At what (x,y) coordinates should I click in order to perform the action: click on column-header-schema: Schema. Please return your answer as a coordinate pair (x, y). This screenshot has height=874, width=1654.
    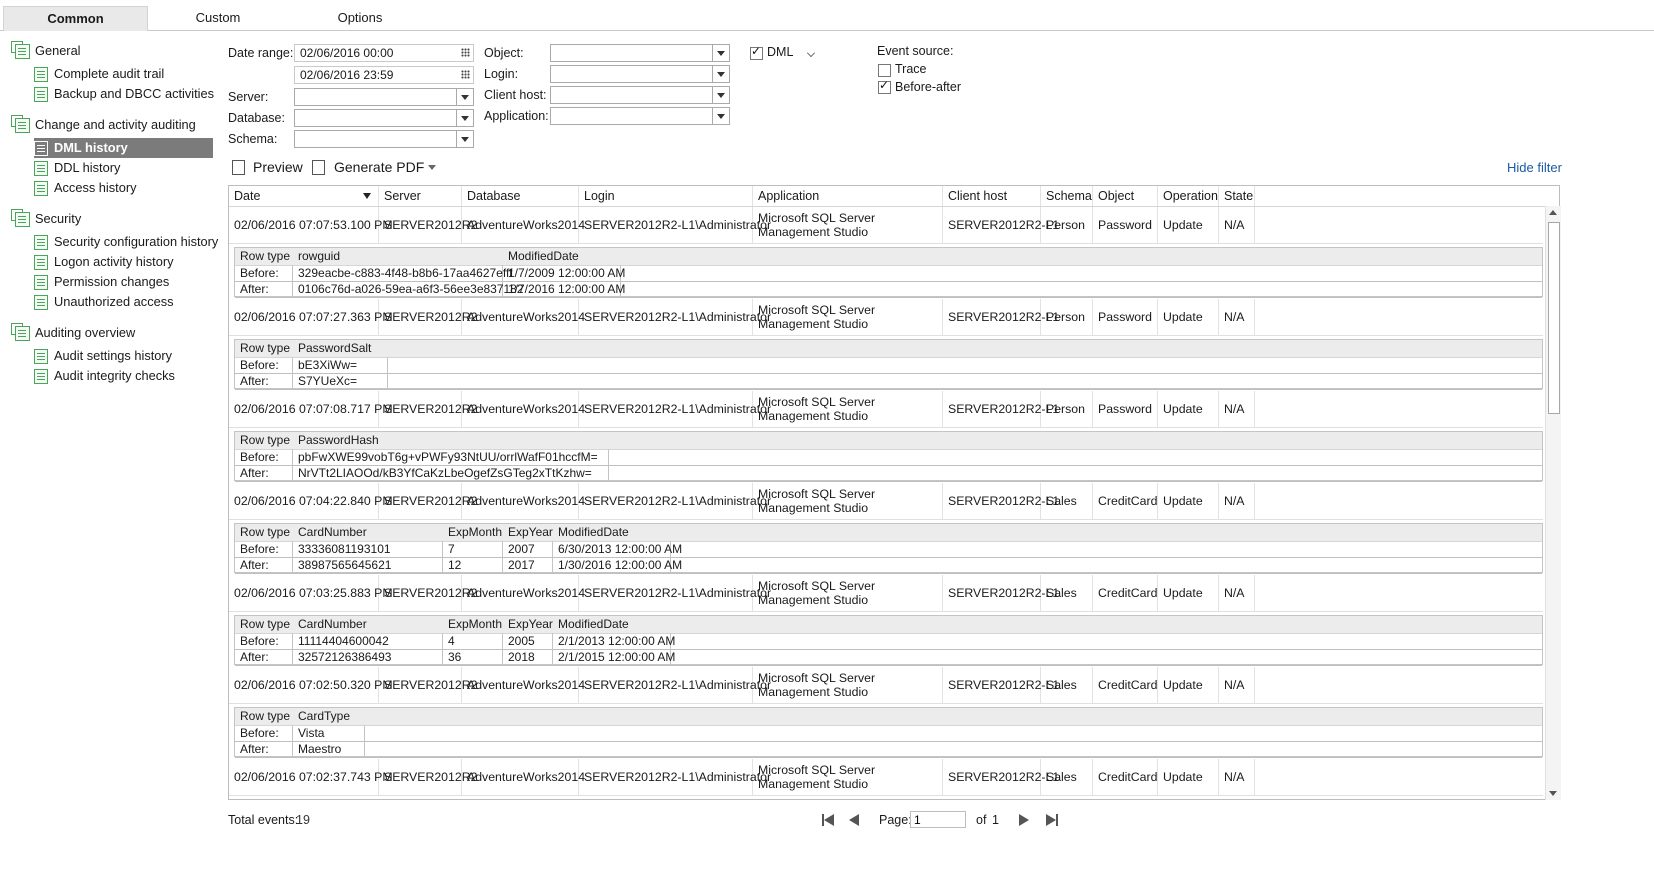
    Looking at the image, I should click on (1067, 196).